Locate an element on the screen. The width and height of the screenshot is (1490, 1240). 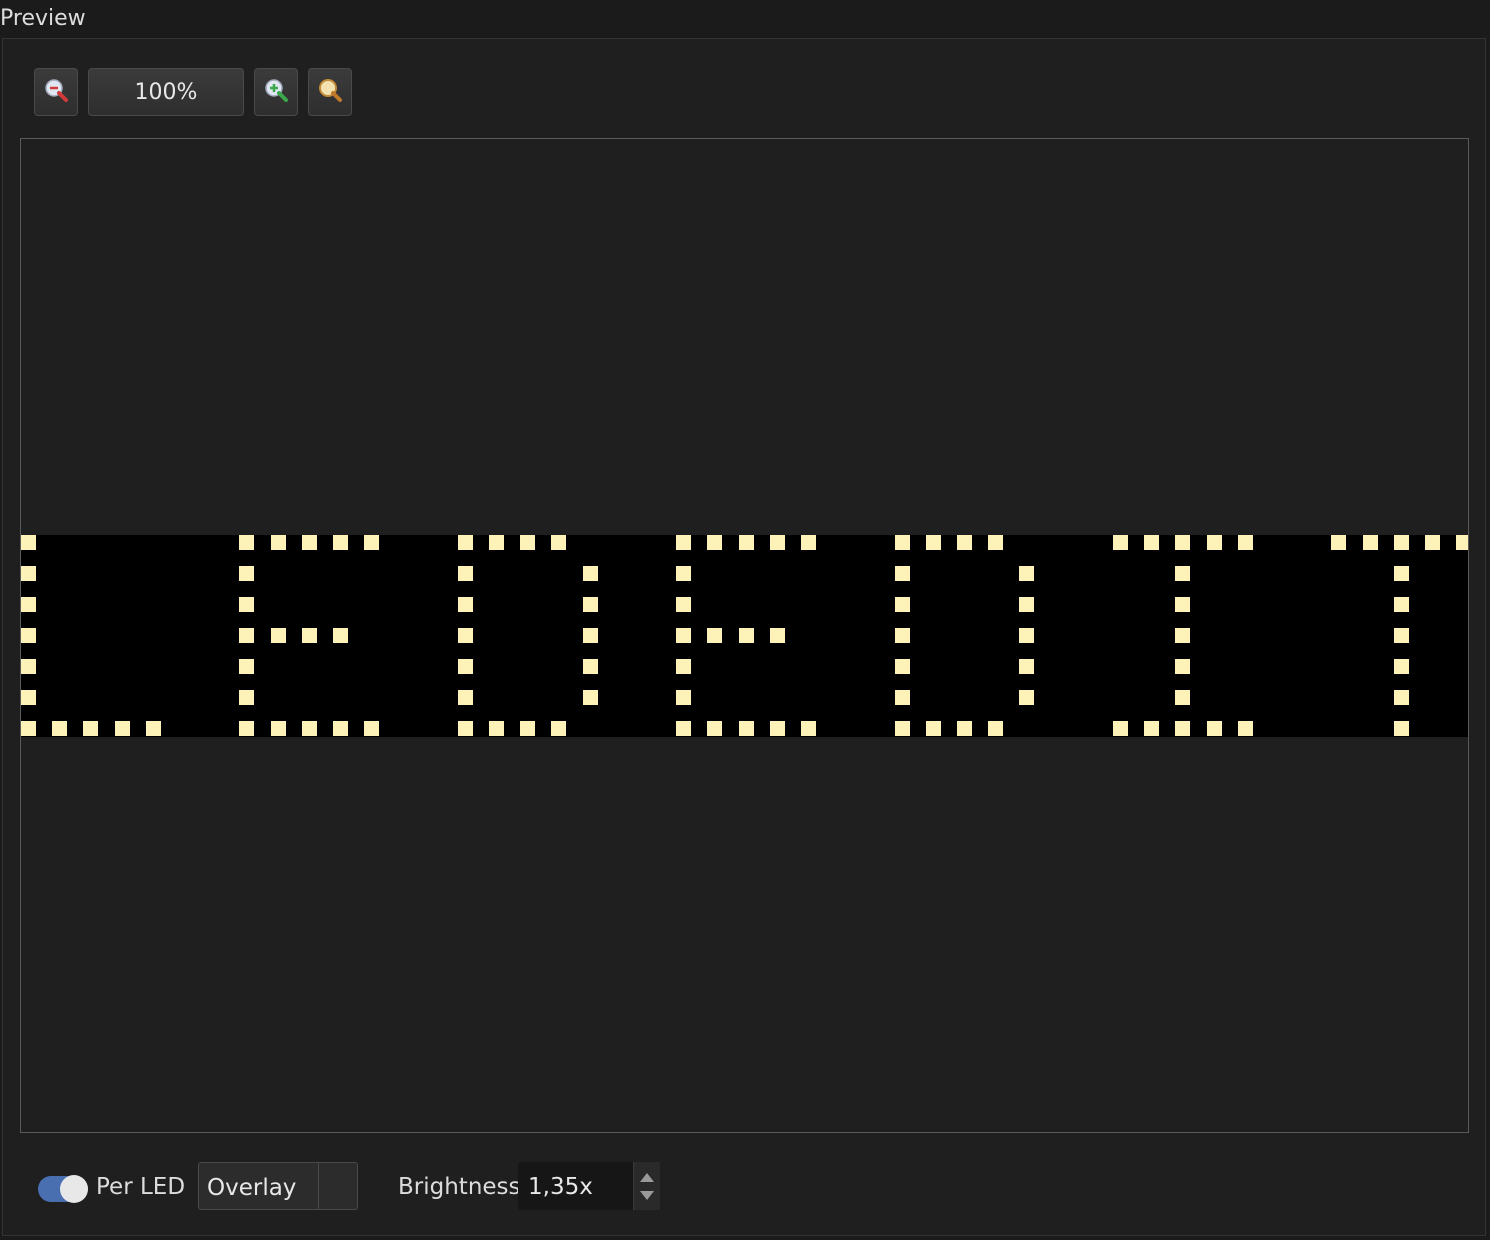
per-led-label: Per LED is located at coordinates (141, 1187).